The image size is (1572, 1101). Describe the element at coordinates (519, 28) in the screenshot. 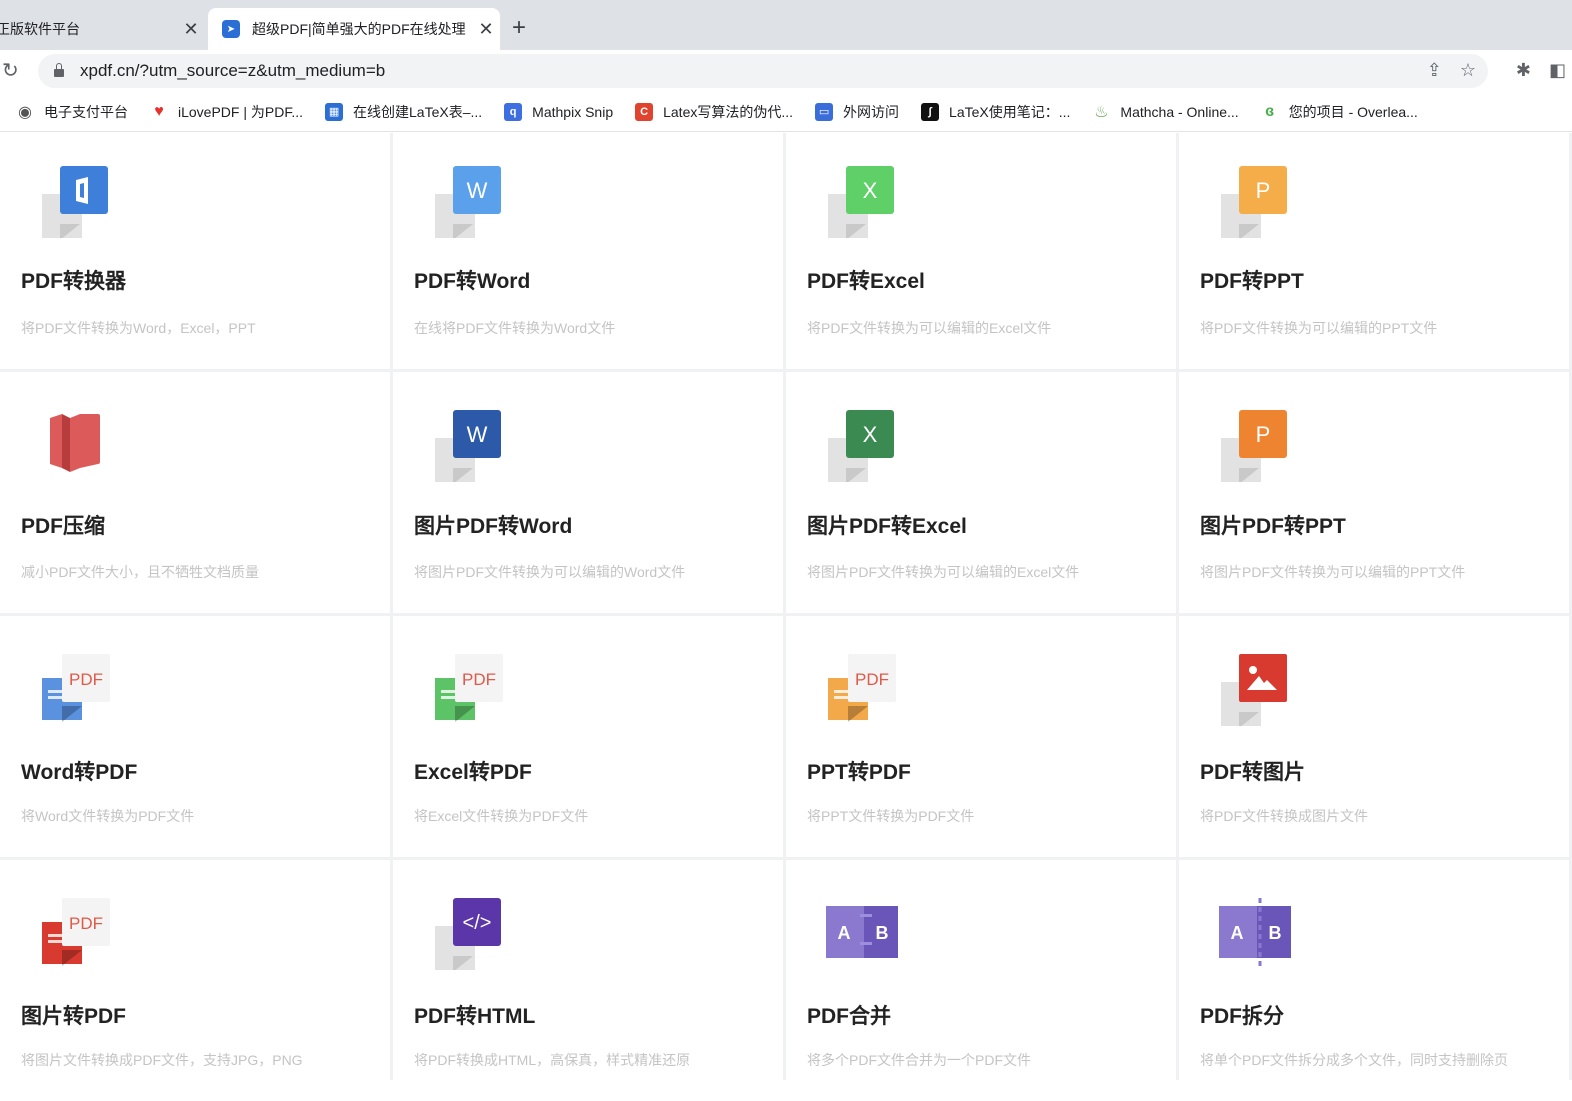

I see `new-tab-button: +` at that location.